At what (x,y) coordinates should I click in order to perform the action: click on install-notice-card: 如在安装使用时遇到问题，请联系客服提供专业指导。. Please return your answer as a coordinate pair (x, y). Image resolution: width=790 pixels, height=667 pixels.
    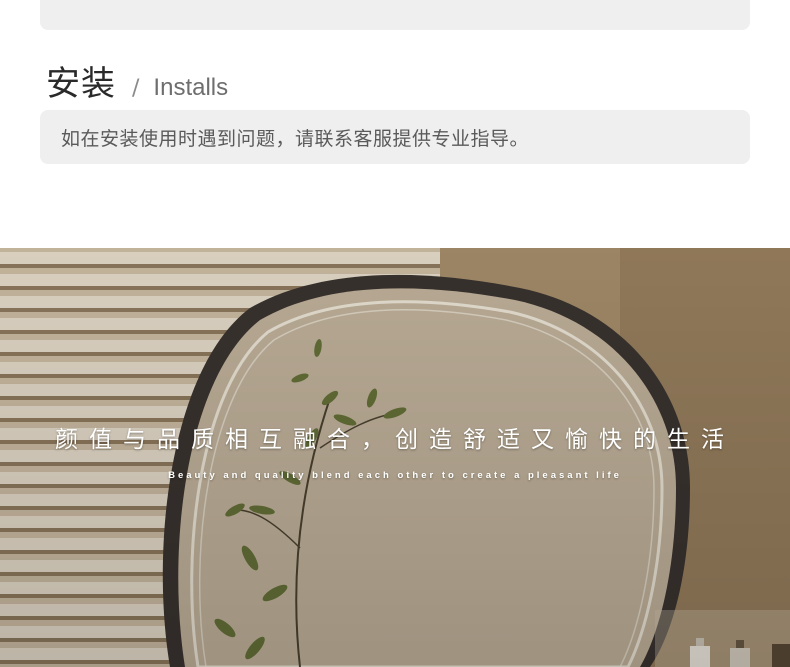
    Looking at the image, I should click on (395, 137).